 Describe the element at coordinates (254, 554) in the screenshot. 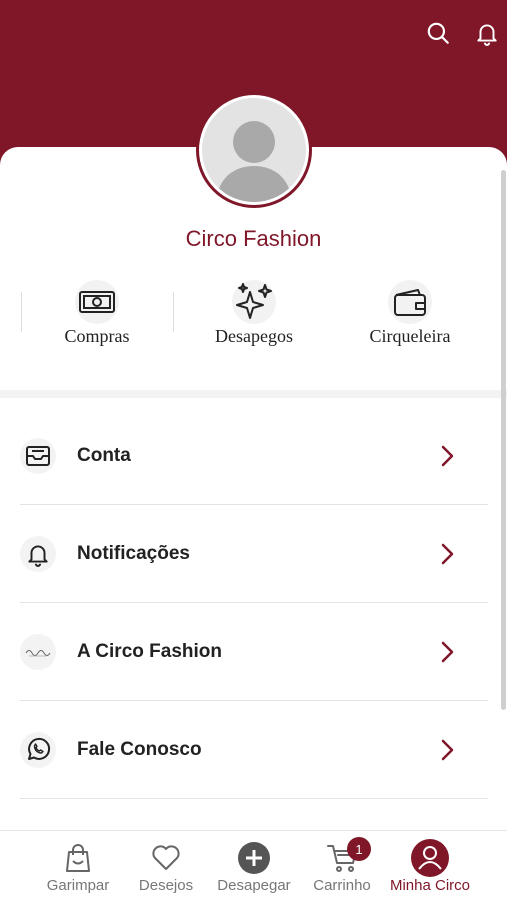

I see `menu-item-notificacoes: Notificações` at that location.